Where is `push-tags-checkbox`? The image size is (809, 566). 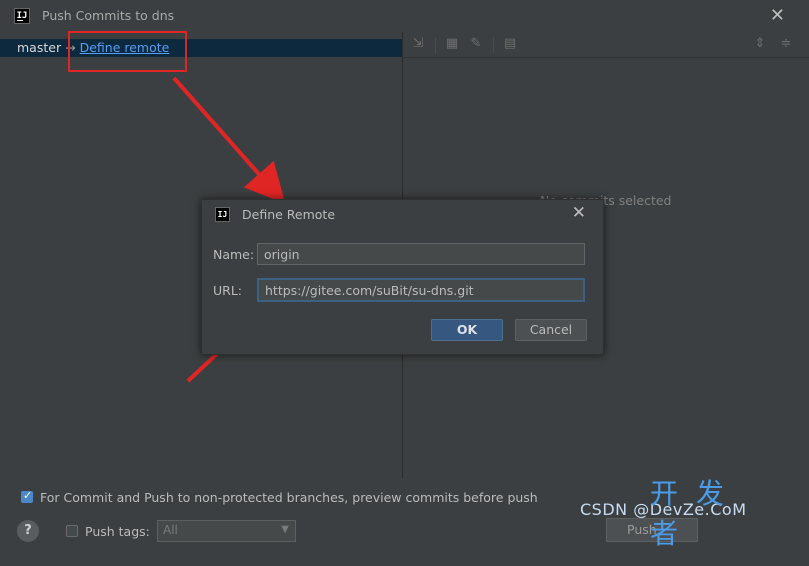 push-tags-checkbox is located at coordinates (72, 531).